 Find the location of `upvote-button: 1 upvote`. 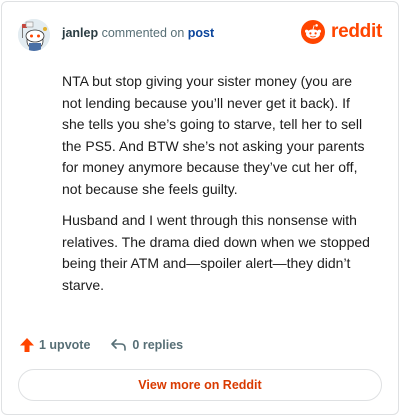

upvote-button: 1 upvote is located at coordinates (54, 345).